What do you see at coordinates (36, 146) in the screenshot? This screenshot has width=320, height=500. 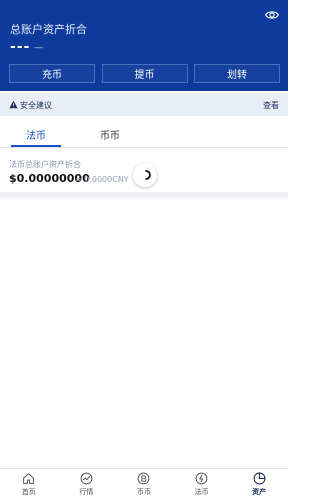 I see `active-tab-indicator` at bounding box center [36, 146].